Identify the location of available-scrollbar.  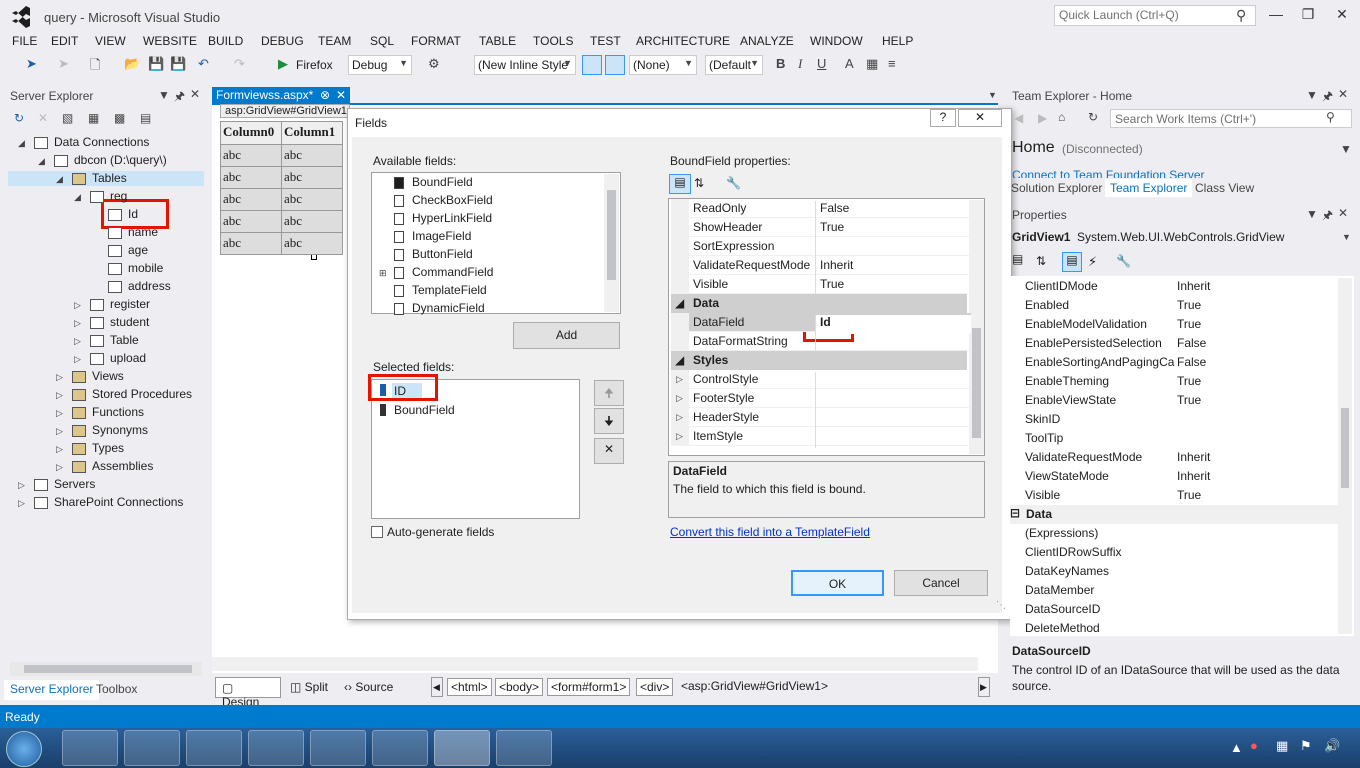
(611, 243).